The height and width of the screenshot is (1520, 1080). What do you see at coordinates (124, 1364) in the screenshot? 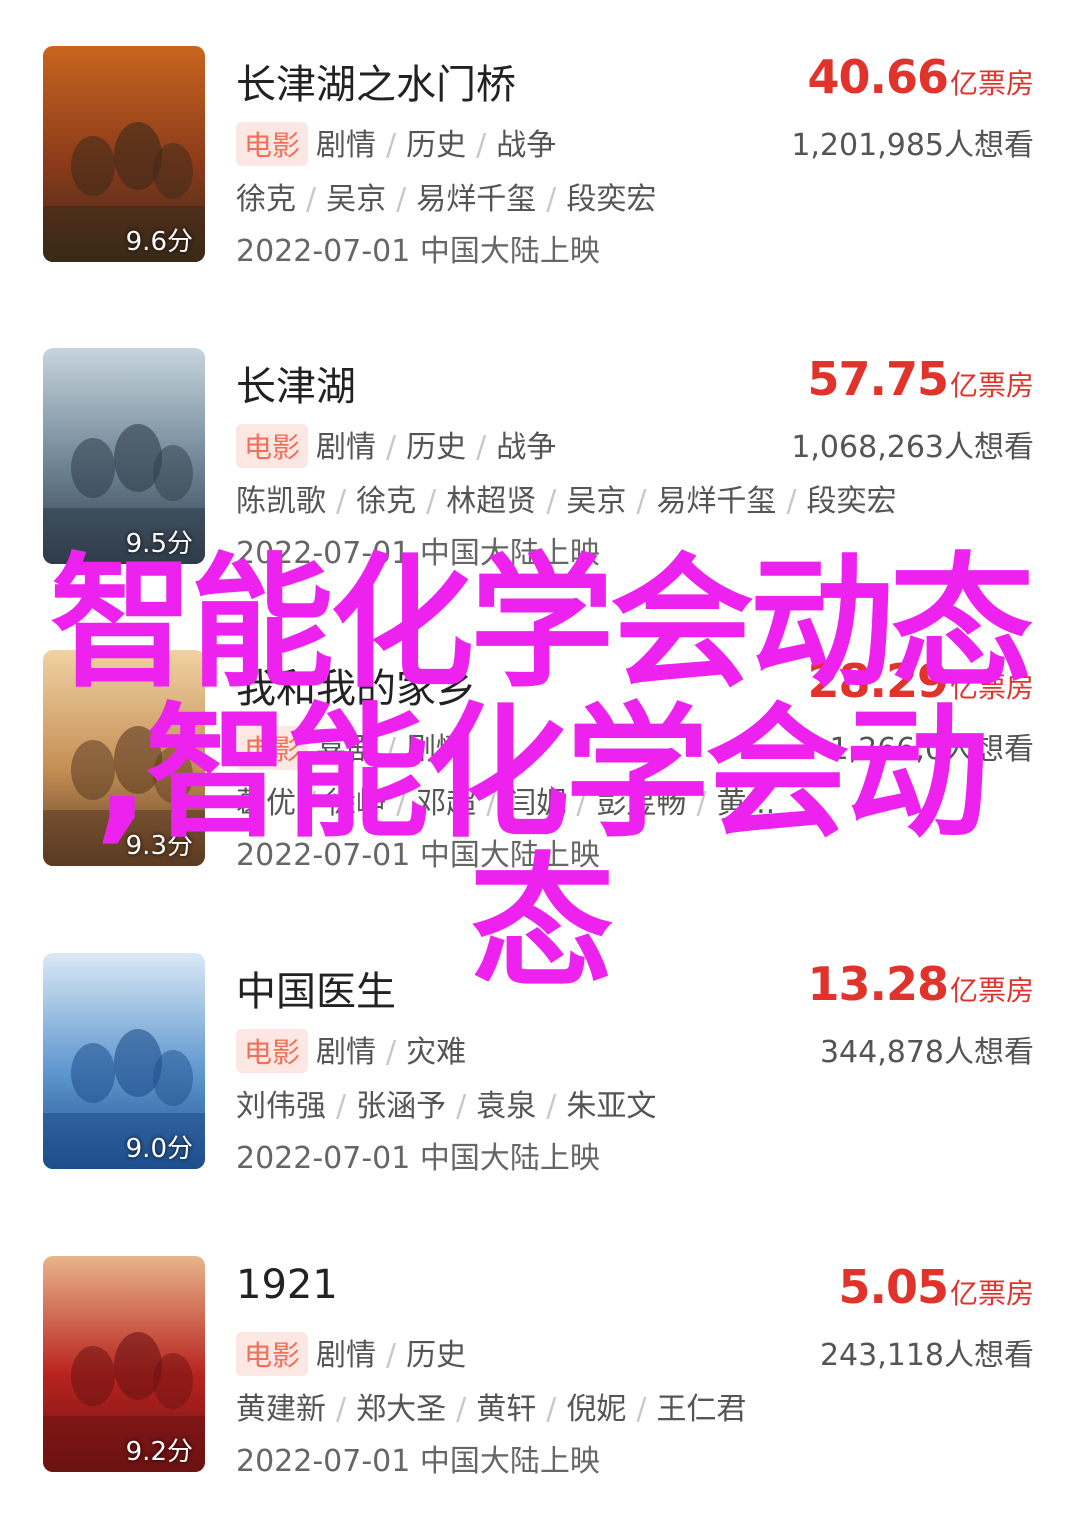
I see `movie-poster: 9.2分` at bounding box center [124, 1364].